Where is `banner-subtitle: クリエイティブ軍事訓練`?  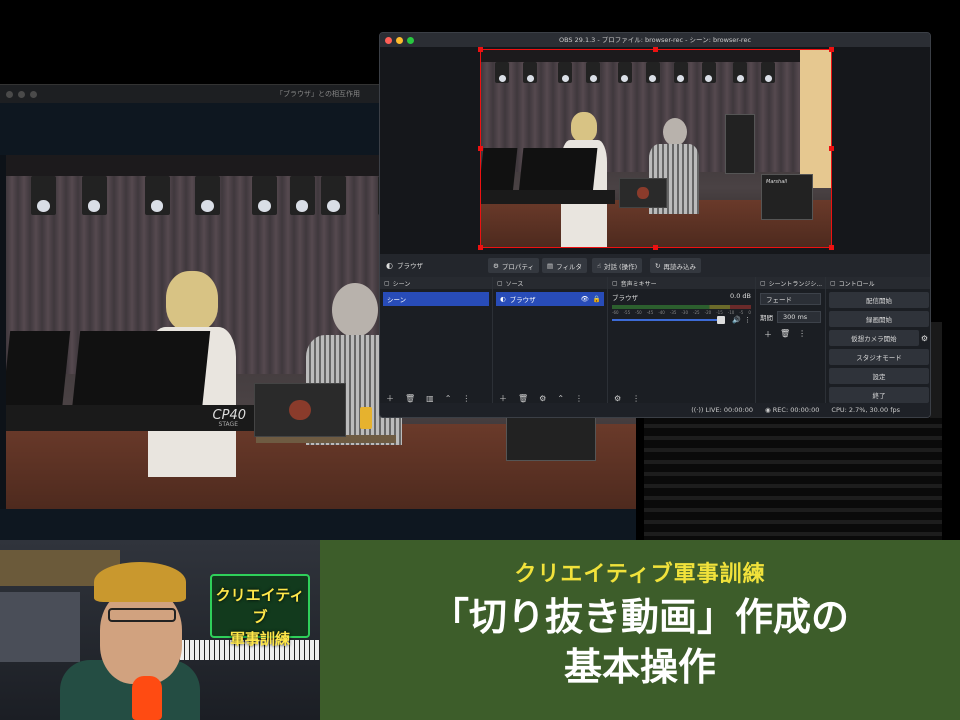 banner-subtitle: クリエイティブ軍事訓練 is located at coordinates (640, 574).